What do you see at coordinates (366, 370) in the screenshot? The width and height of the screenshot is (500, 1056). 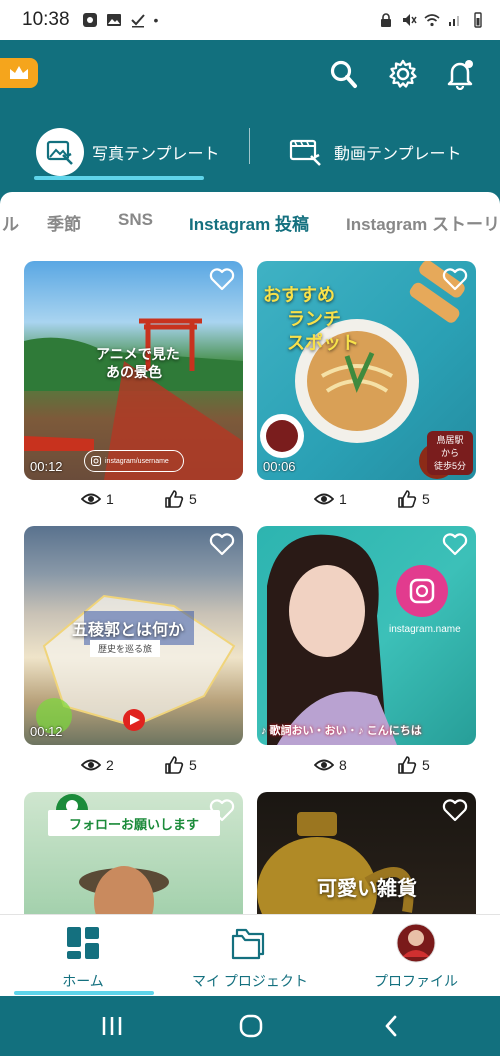 I see `template-card: おすすめ ランチ スポット 鳥居駅 から 徒歩5分 00:06` at bounding box center [366, 370].